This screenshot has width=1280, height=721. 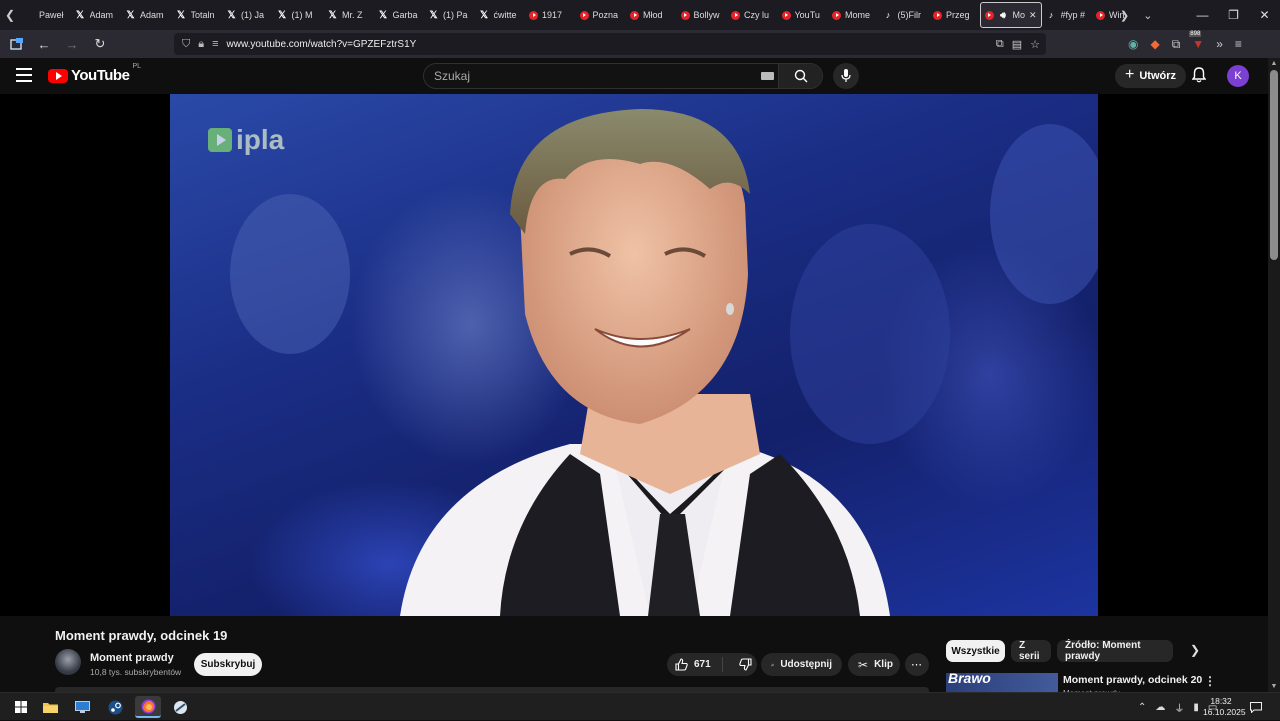 What do you see at coordinates (904, 15) in the screenshot?
I see `browser-tab: ♪ (5)Filr` at bounding box center [904, 15].